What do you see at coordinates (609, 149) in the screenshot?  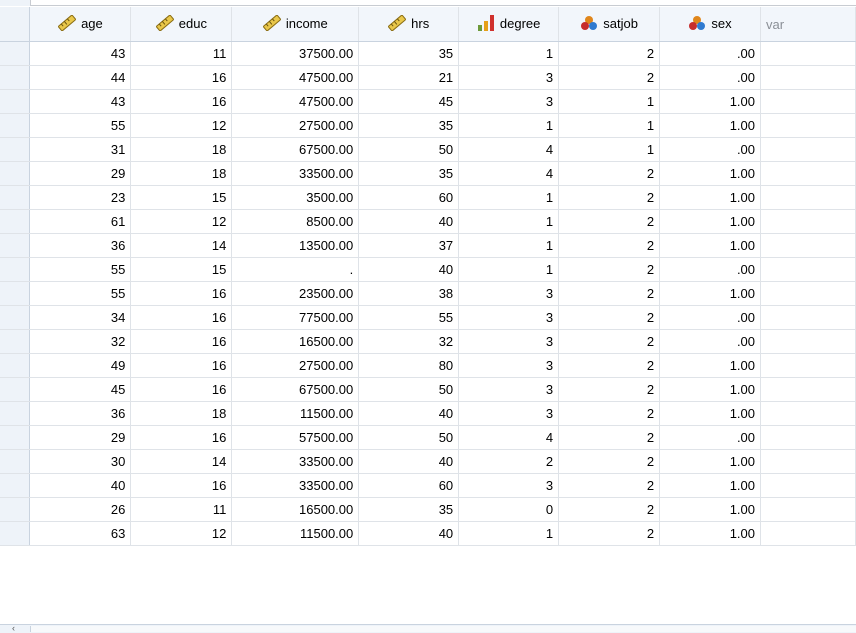 I see `data-cell-satjob: 1` at bounding box center [609, 149].